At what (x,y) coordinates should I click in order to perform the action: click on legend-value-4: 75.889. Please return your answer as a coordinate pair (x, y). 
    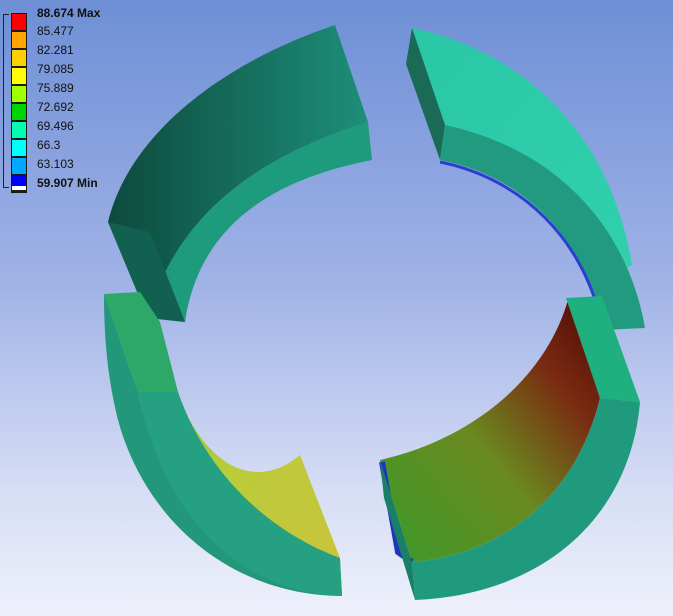
    Looking at the image, I should click on (55, 88).